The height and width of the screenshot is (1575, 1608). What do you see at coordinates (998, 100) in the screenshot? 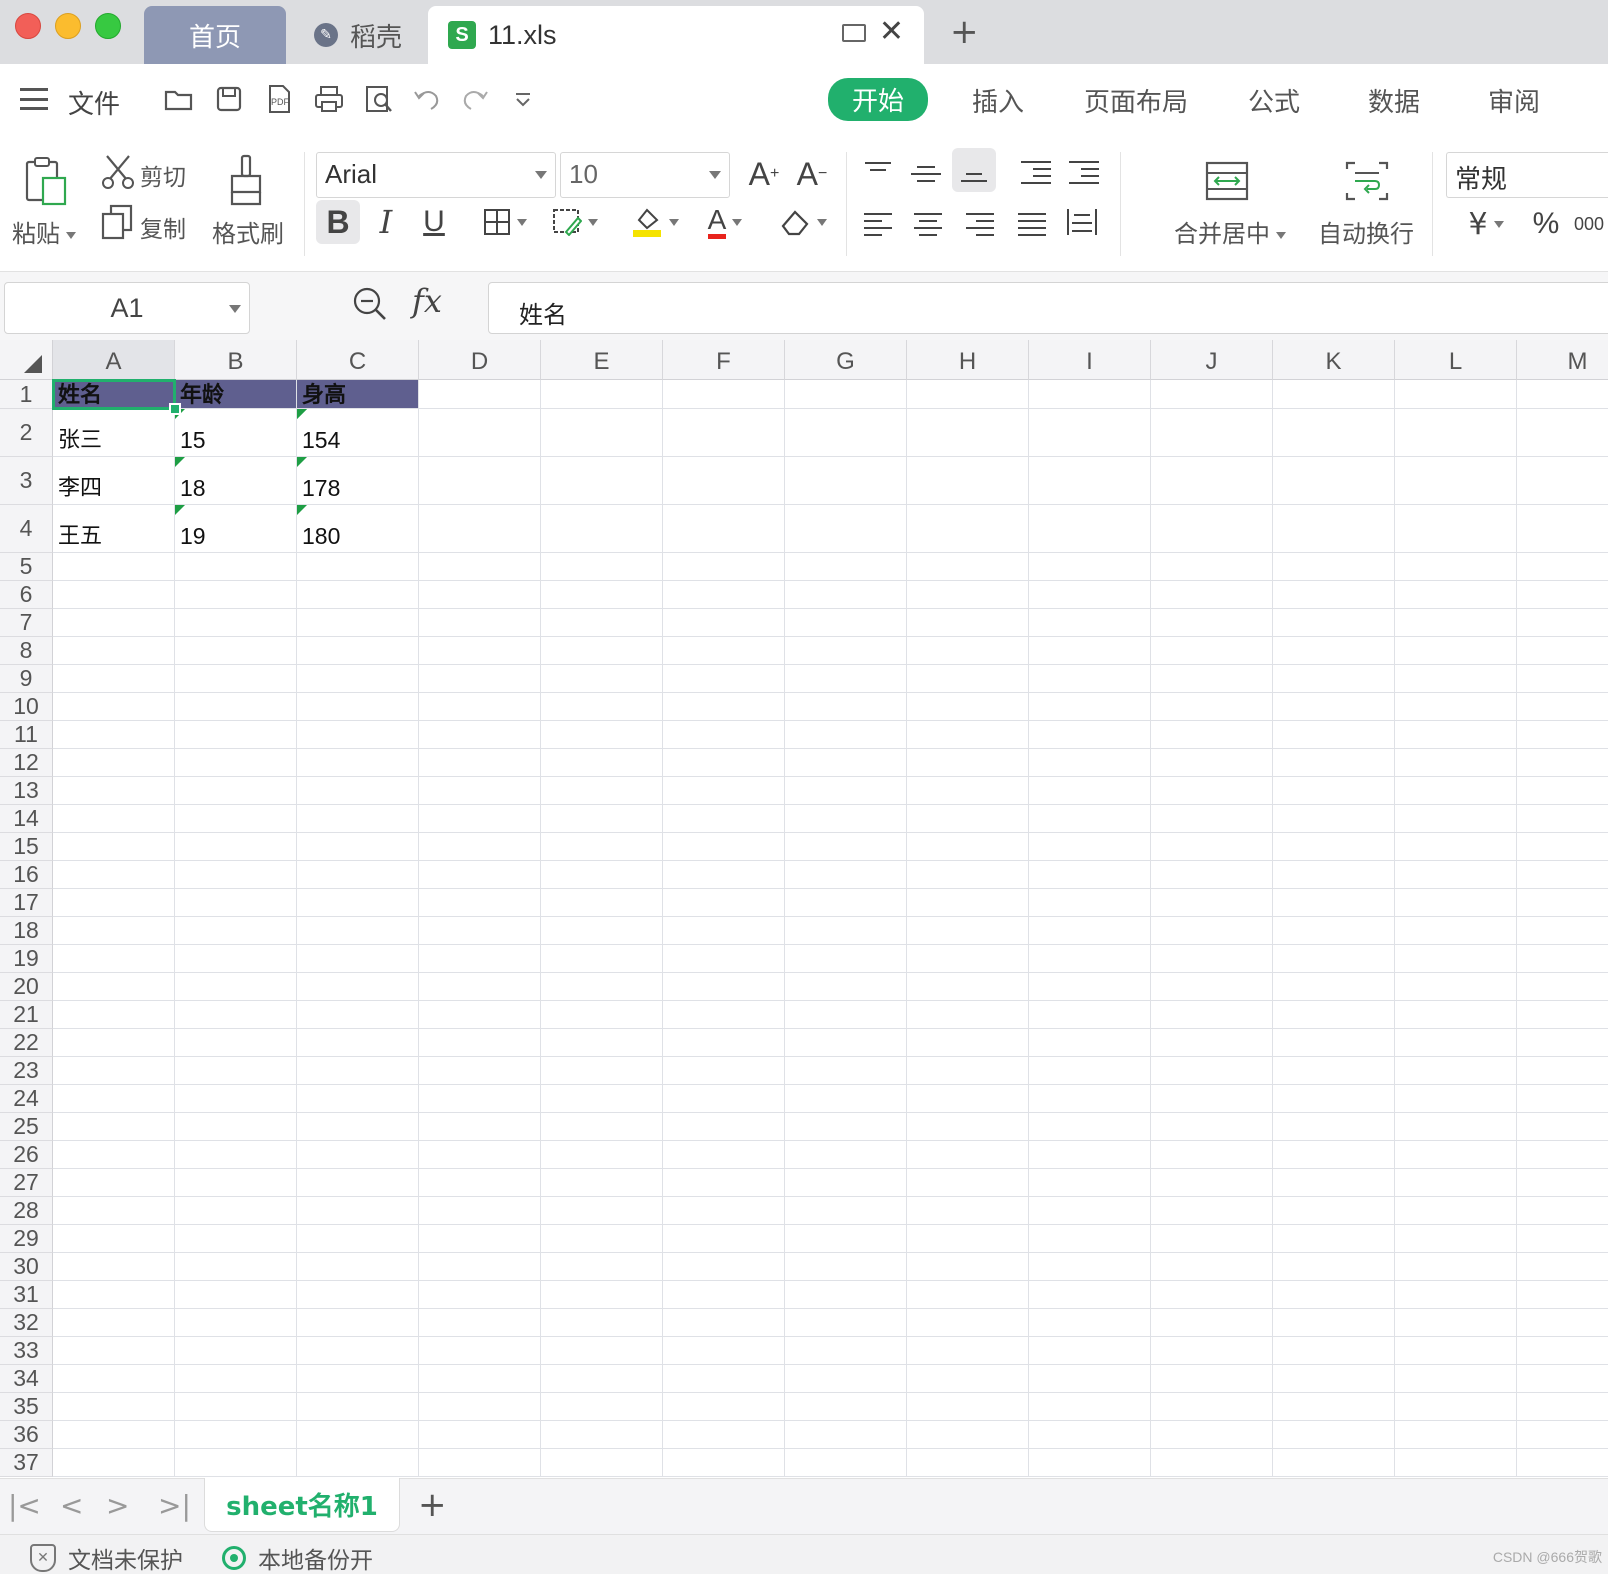
I see `tab-insert: 插入` at bounding box center [998, 100].